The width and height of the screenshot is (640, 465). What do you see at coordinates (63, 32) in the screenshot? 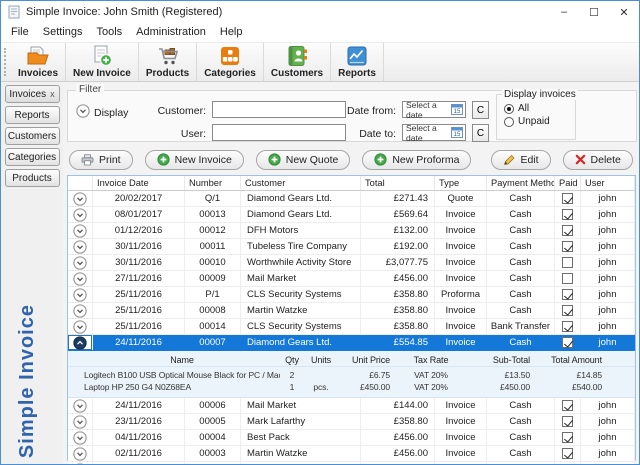
I see `menu-item-settings: Settings` at bounding box center [63, 32].